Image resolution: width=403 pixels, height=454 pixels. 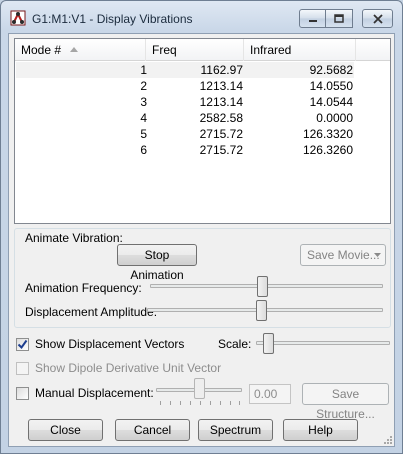 I want to click on table-row: 2 1213.14 14.0550, so click(x=185, y=86).